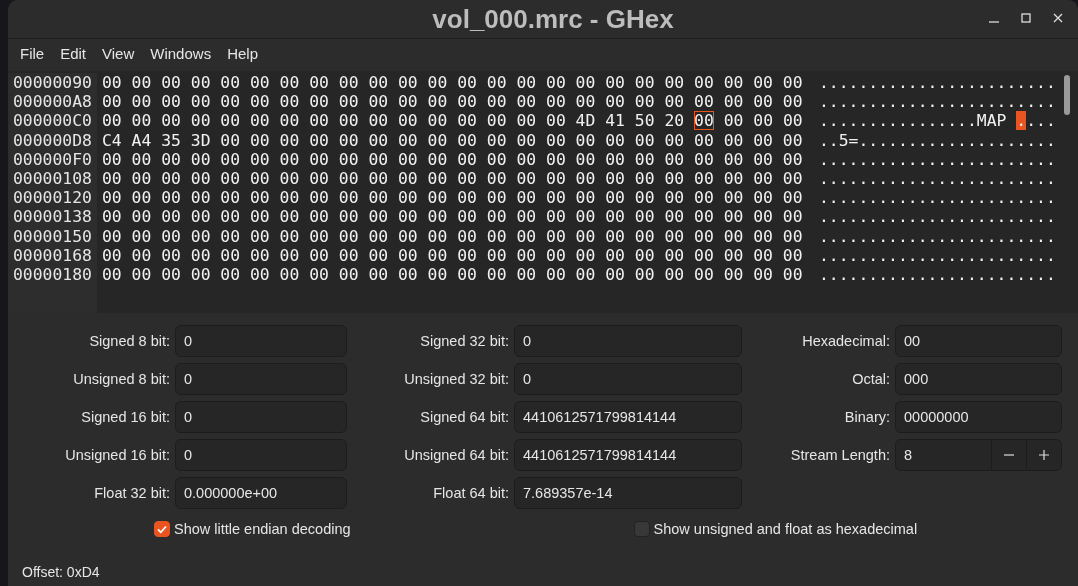  I want to click on field-label: Float 32 bit:, so click(131, 493).